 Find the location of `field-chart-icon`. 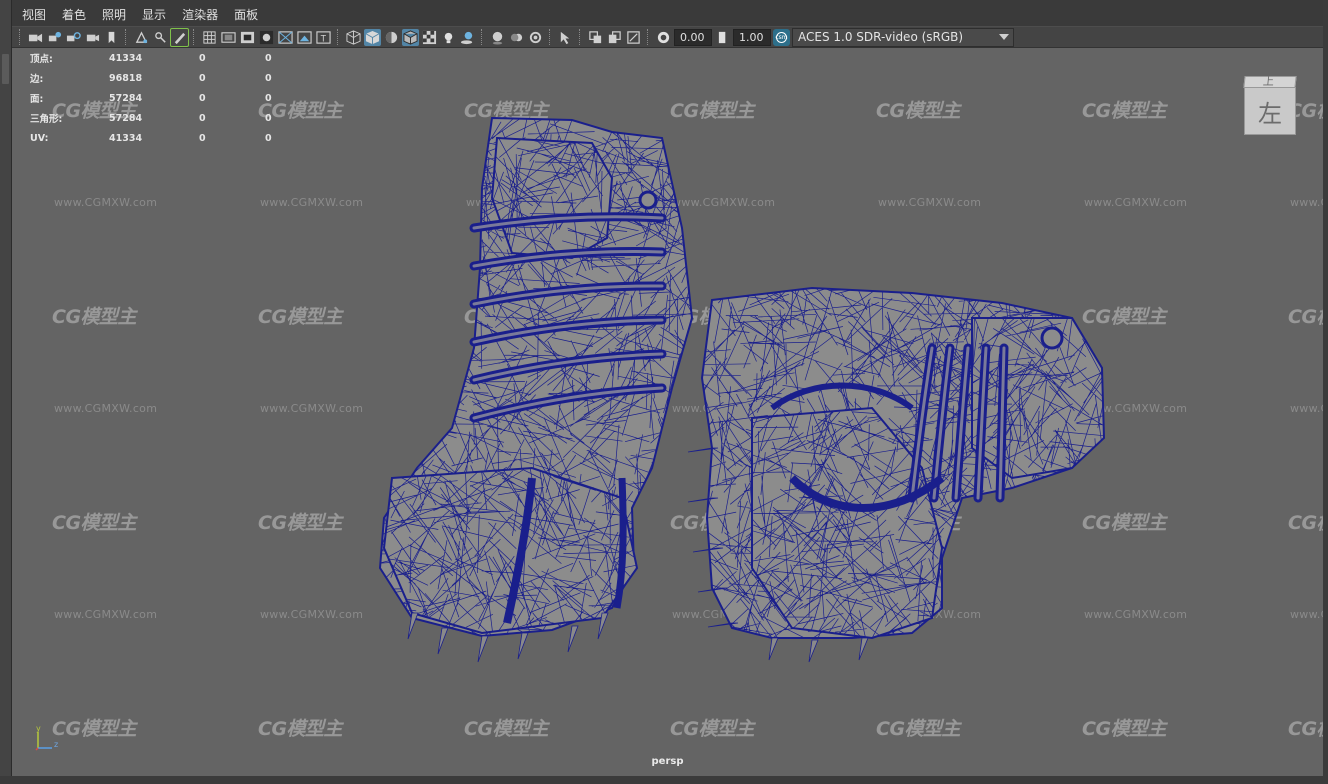

field-chart-icon is located at coordinates (285, 37).